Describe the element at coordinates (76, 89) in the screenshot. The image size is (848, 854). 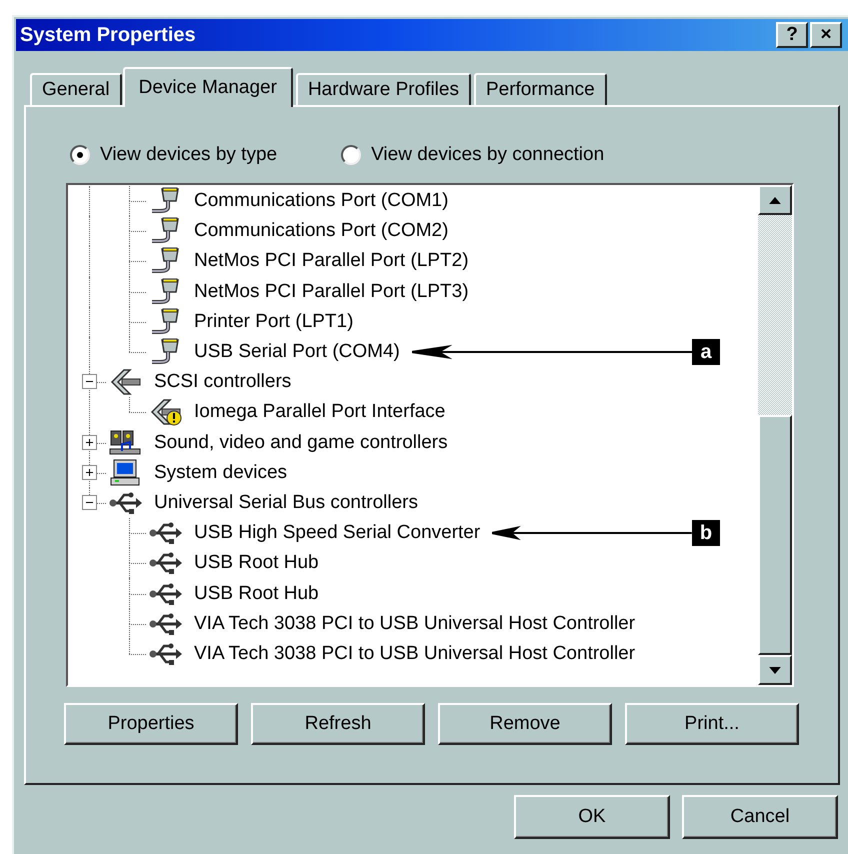
I see `tab: General` at that location.